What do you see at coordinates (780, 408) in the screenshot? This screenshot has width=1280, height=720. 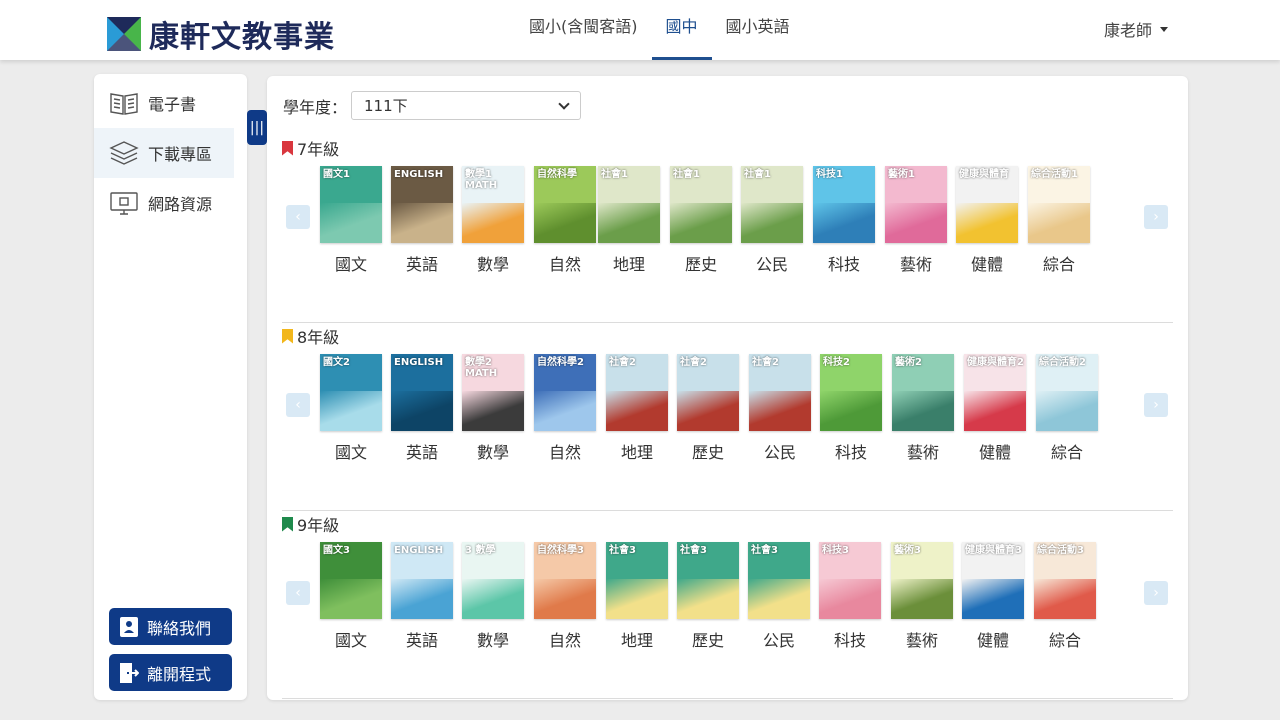 I see `textbook-item: 社會2 公民` at bounding box center [780, 408].